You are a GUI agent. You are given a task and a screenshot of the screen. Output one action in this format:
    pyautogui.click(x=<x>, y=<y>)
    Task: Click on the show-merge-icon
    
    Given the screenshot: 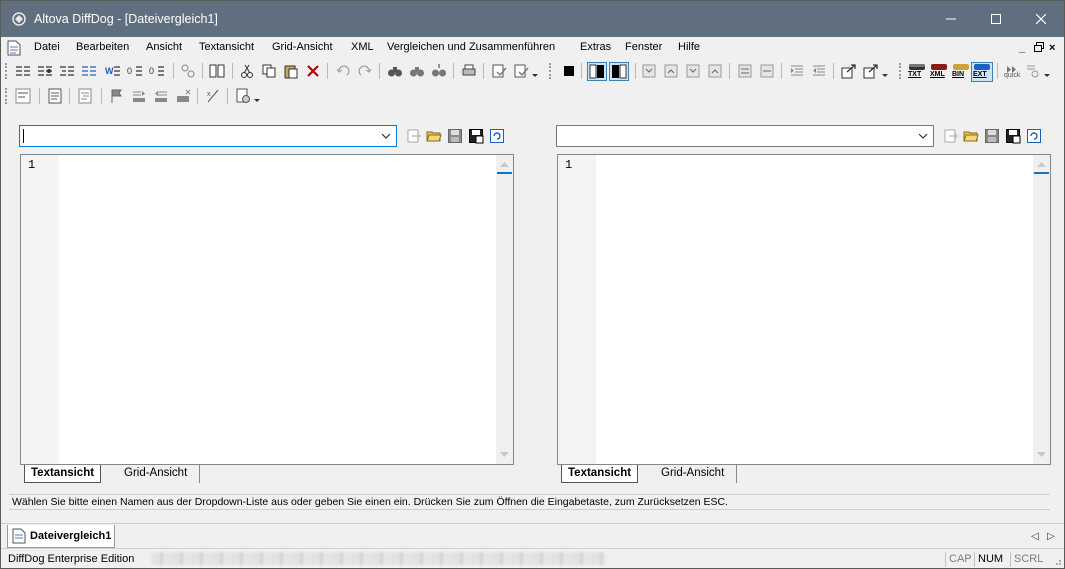 What is the action you would take?
    pyautogui.click(x=619, y=71)
    